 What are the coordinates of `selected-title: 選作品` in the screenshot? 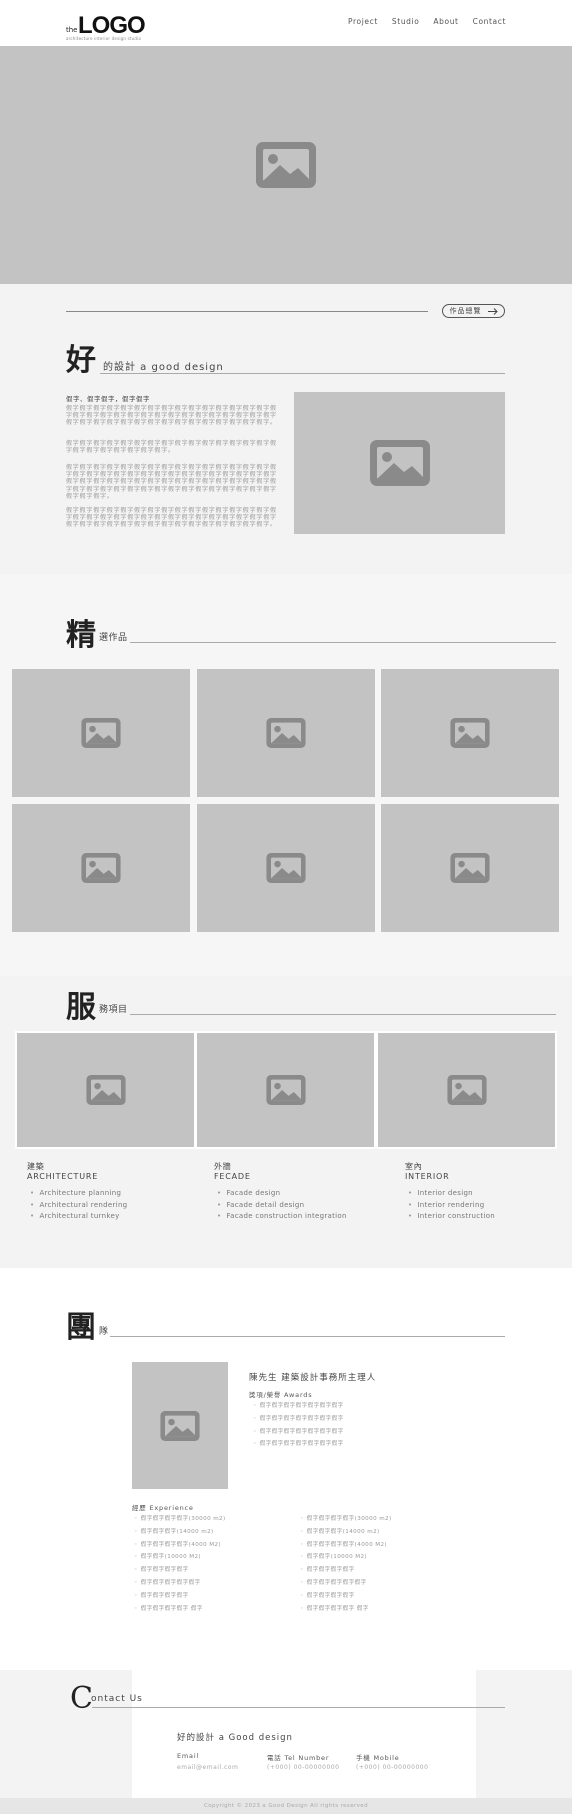 It's located at (113, 638).